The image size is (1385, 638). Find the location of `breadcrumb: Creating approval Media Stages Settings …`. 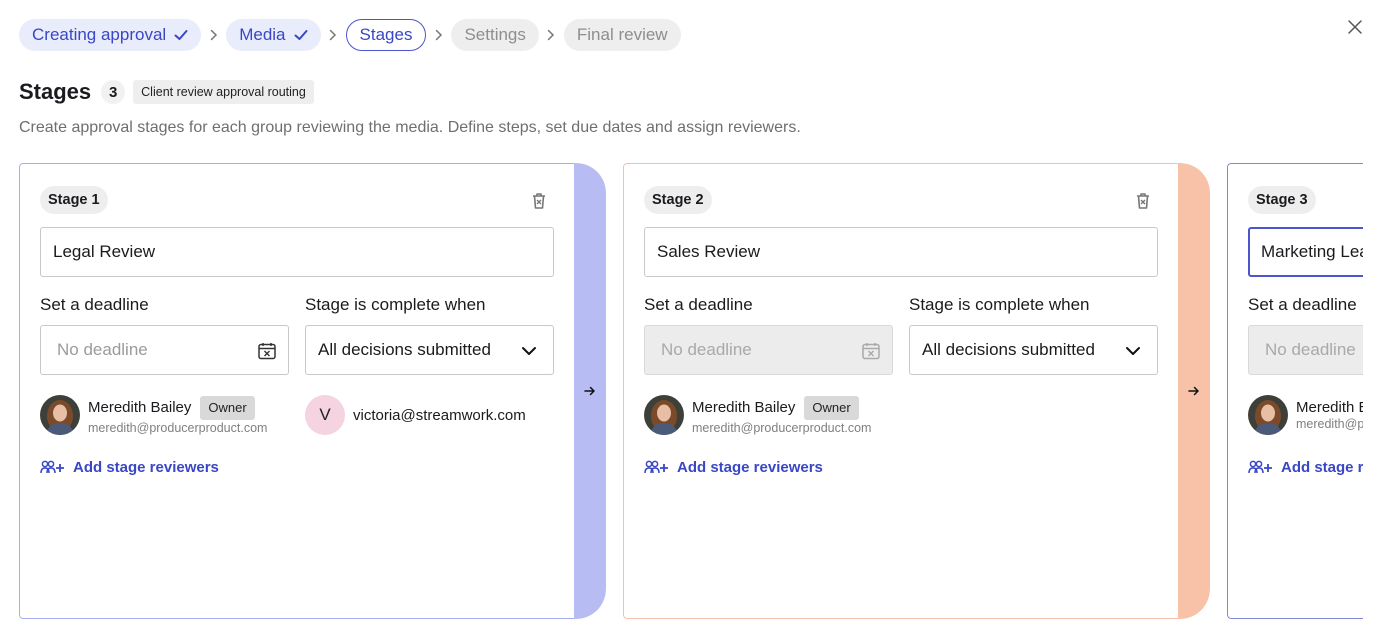

breadcrumb: Creating approval Media Stages Settings … is located at coordinates (350, 35).